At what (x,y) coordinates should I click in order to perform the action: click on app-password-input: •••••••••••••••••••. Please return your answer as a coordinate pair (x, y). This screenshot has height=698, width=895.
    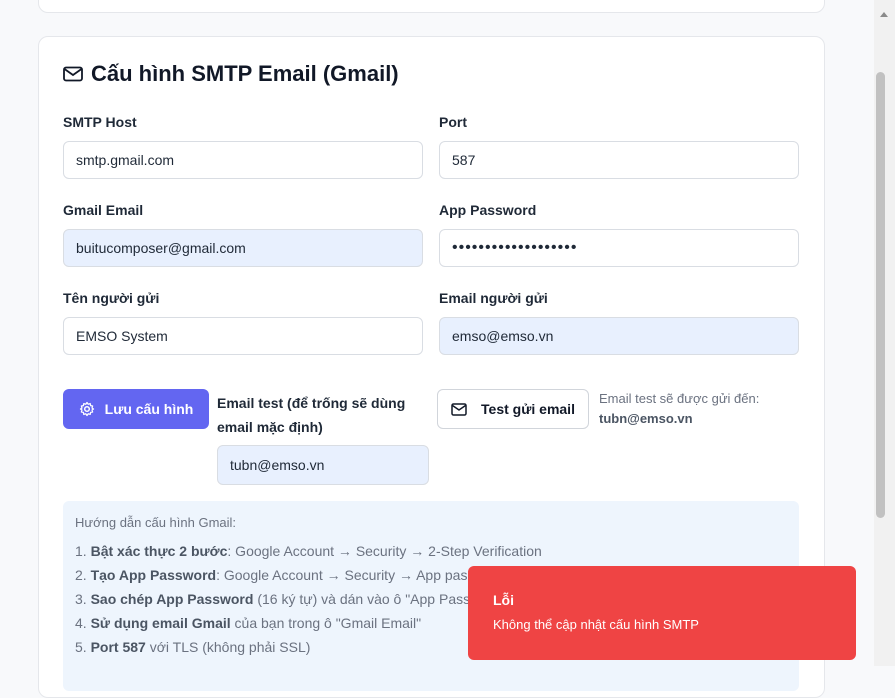
    Looking at the image, I should click on (619, 248).